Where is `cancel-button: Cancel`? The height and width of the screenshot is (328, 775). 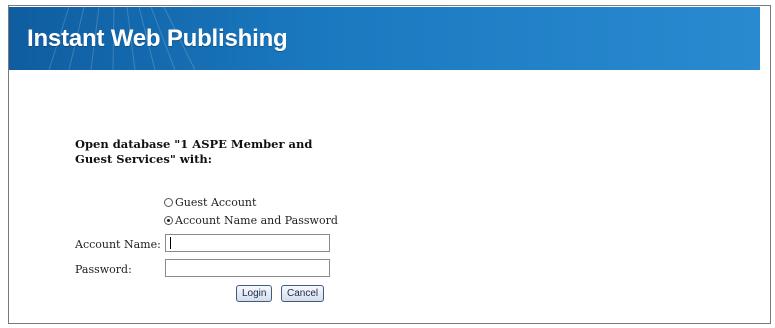
cancel-button: Cancel is located at coordinates (303, 293).